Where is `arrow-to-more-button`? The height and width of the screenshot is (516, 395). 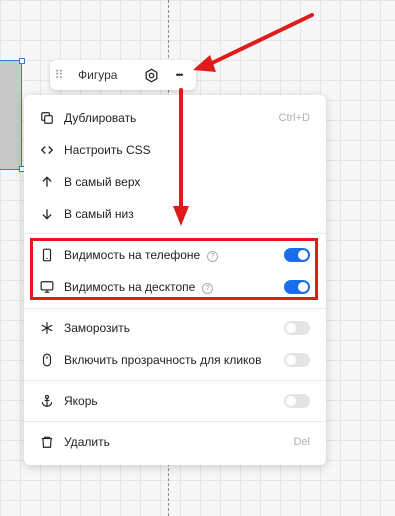
arrow-to-more-button is located at coordinates (253, 42).